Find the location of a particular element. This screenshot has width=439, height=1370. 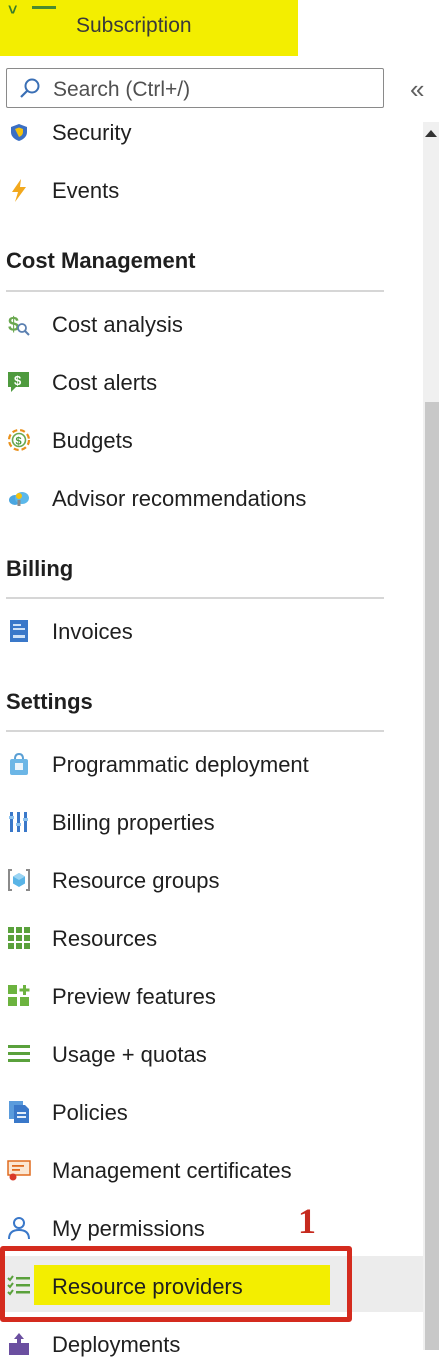

resource-group-icon is located at coordinates (19, 880).